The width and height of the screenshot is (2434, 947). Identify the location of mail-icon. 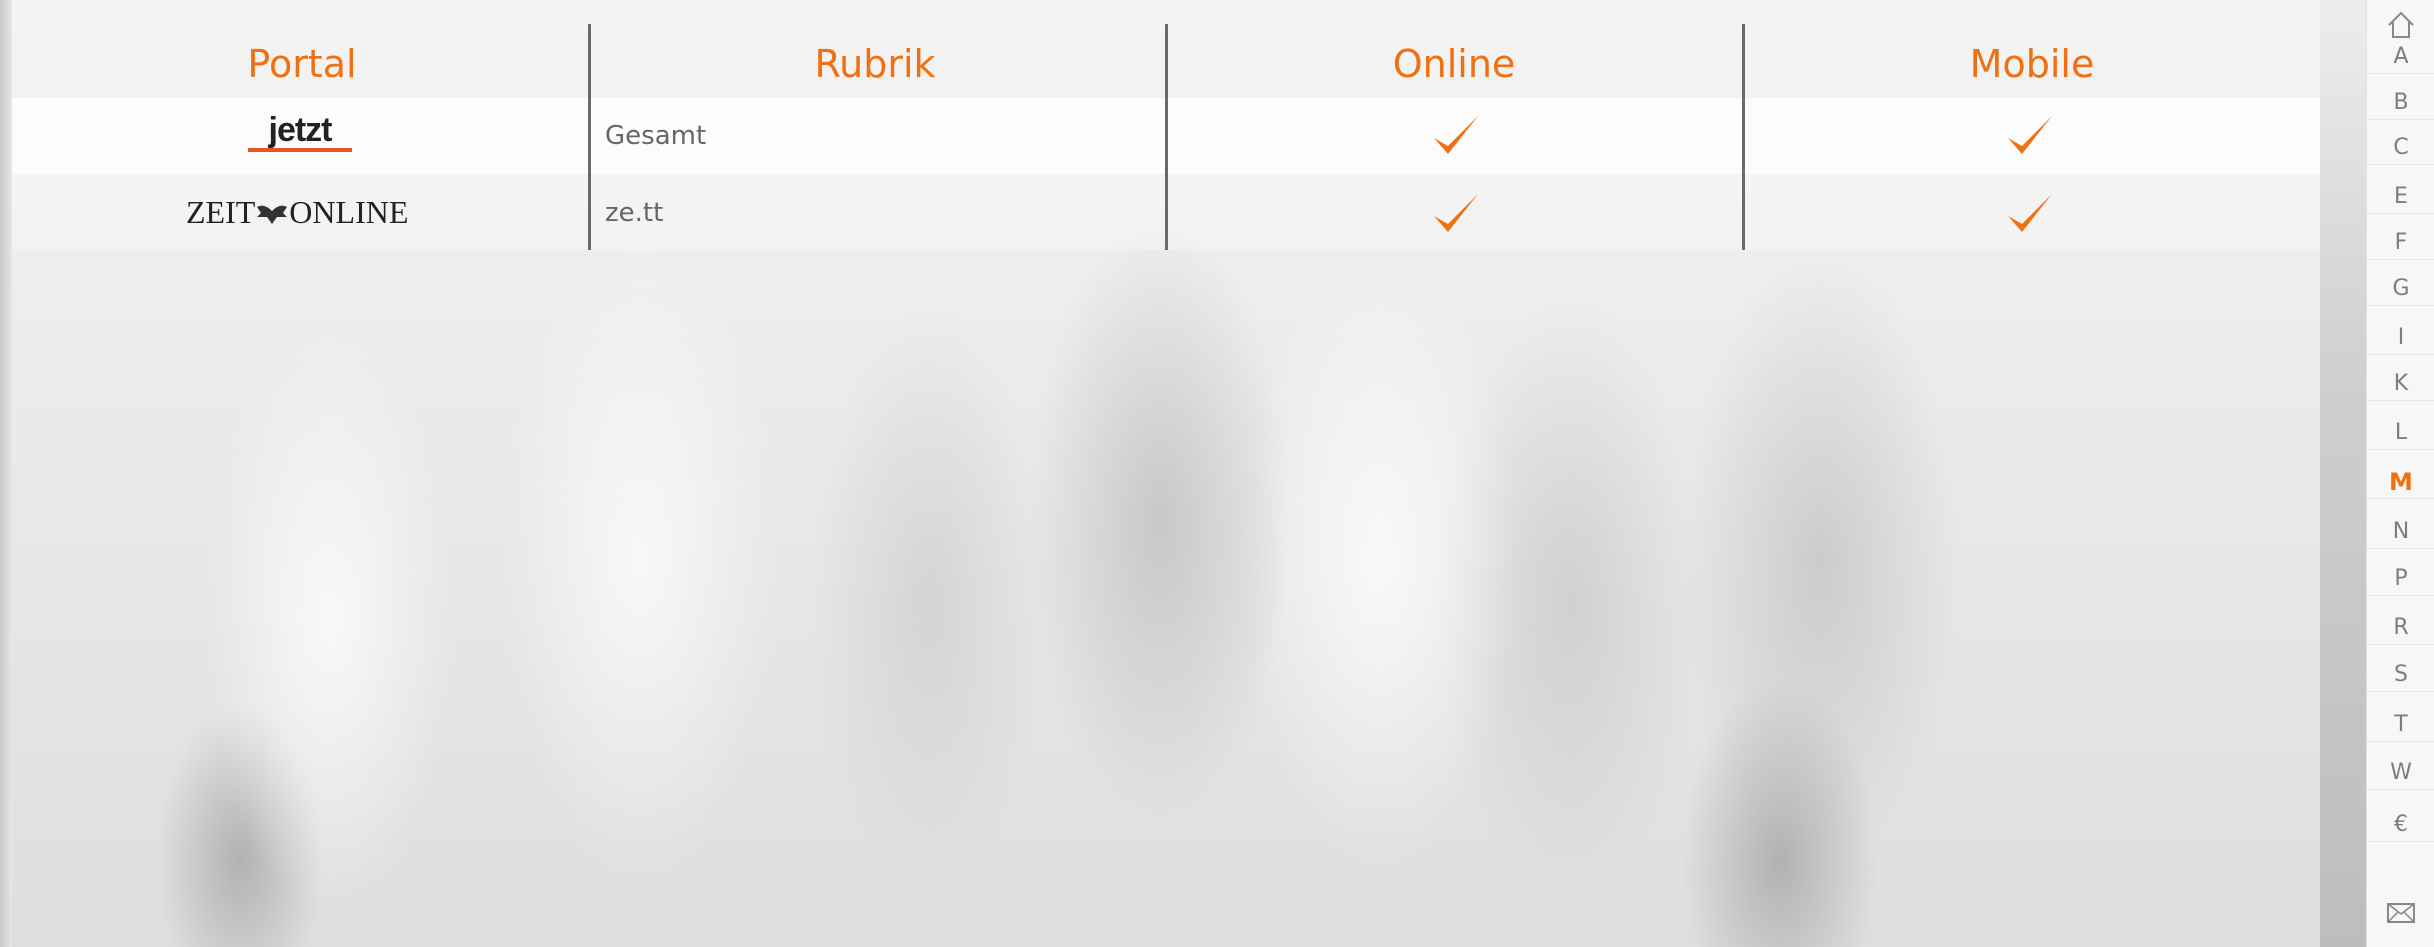
(2401, 913).